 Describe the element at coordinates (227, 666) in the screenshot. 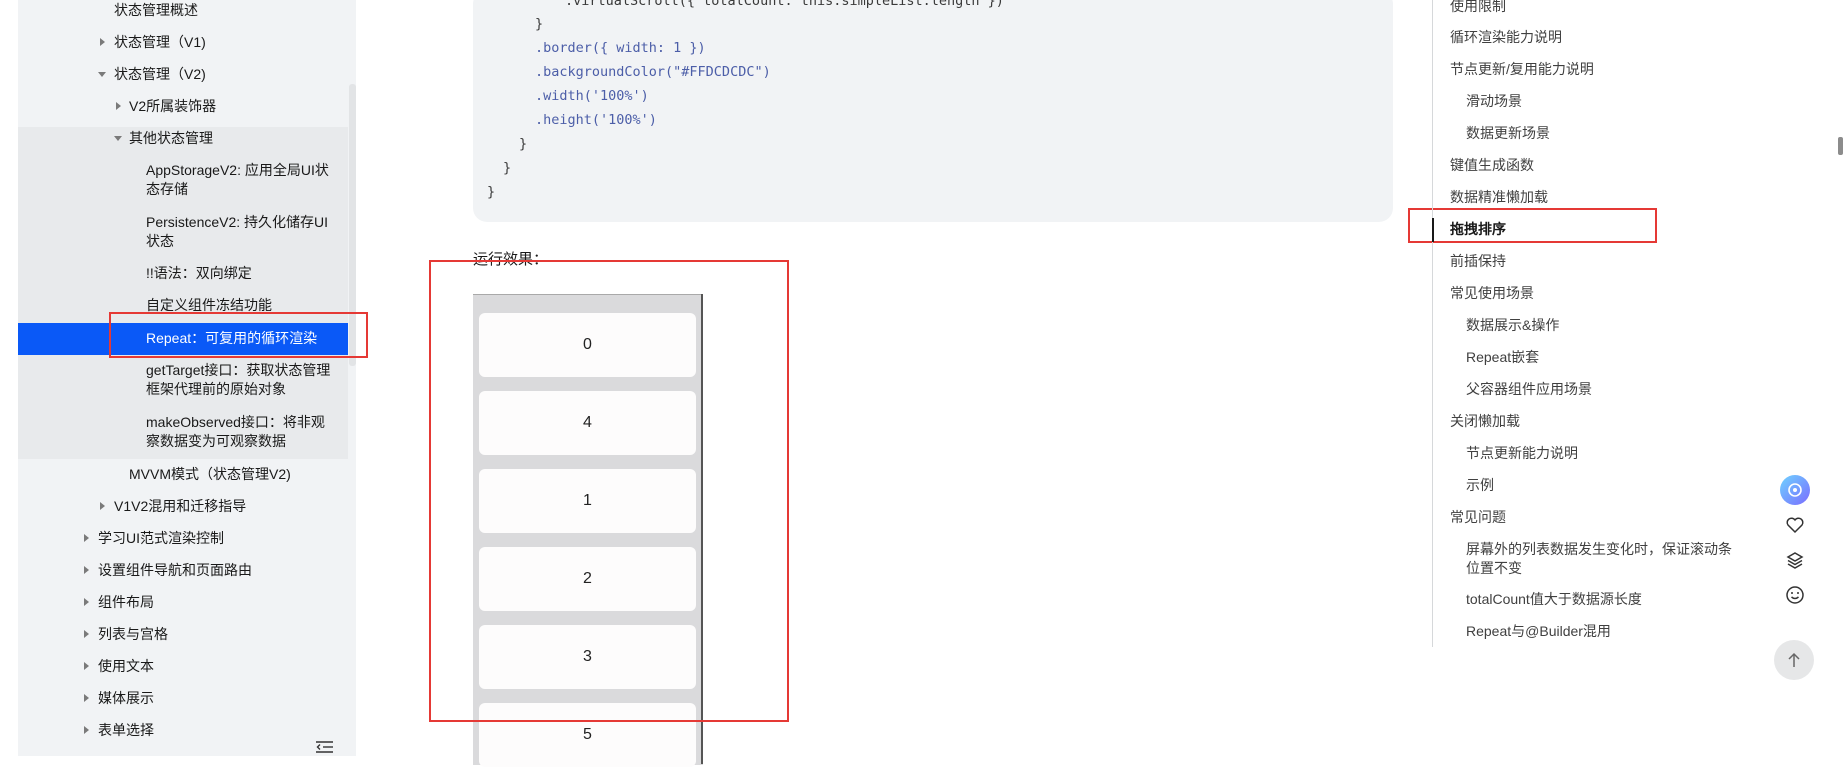

I see `nav-item-text: 使用文本` at that location.